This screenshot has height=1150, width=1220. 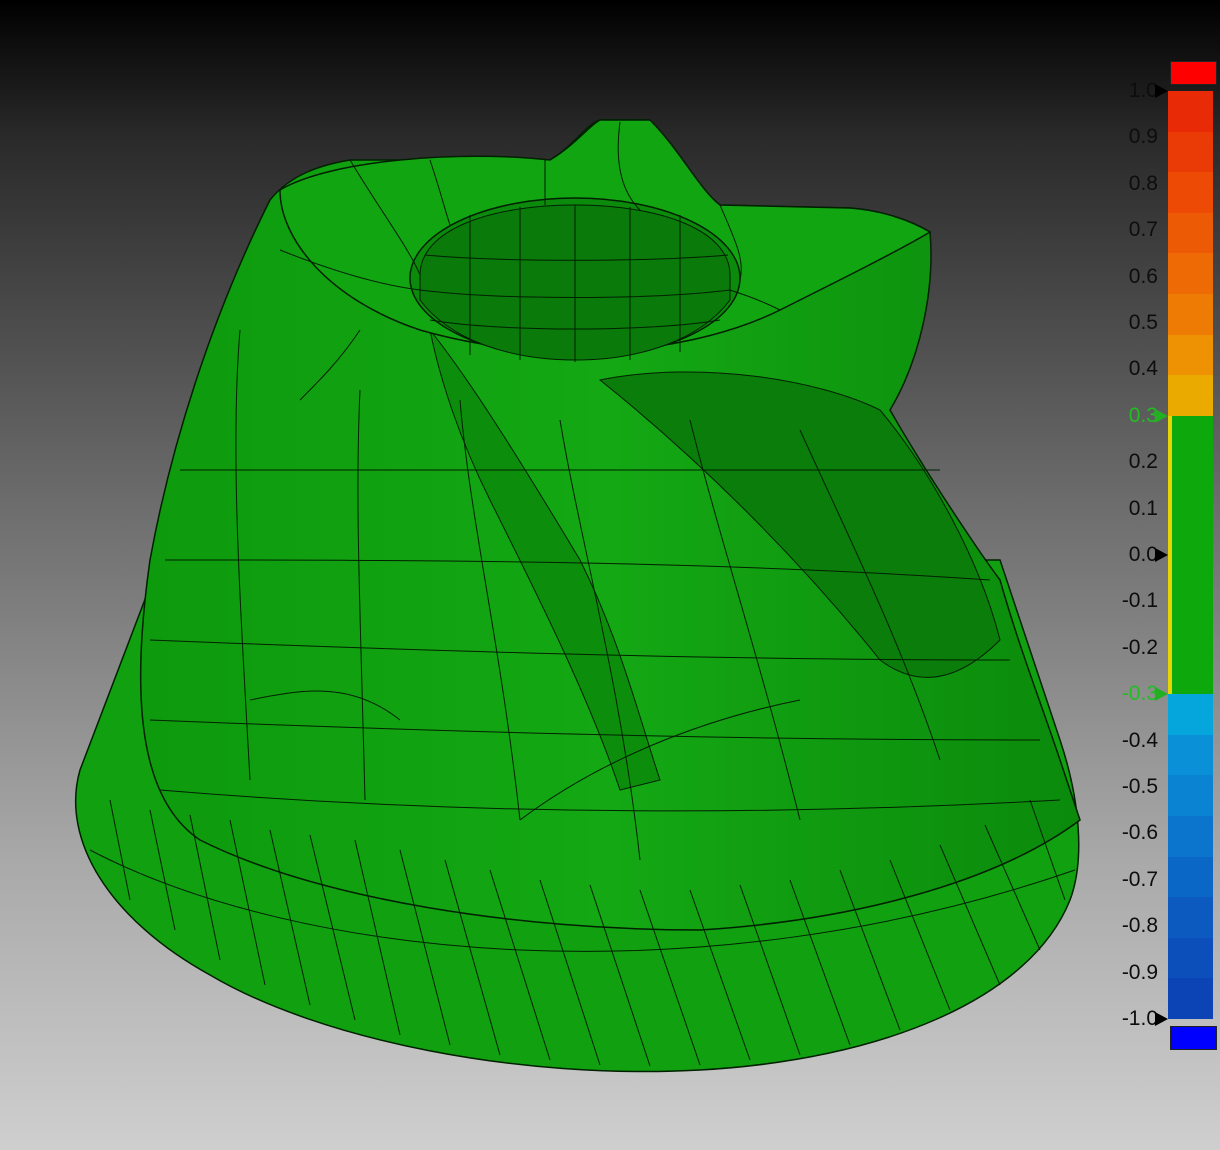 I want to click on tick-label: -1.0, so click(x=1139, y=1018).